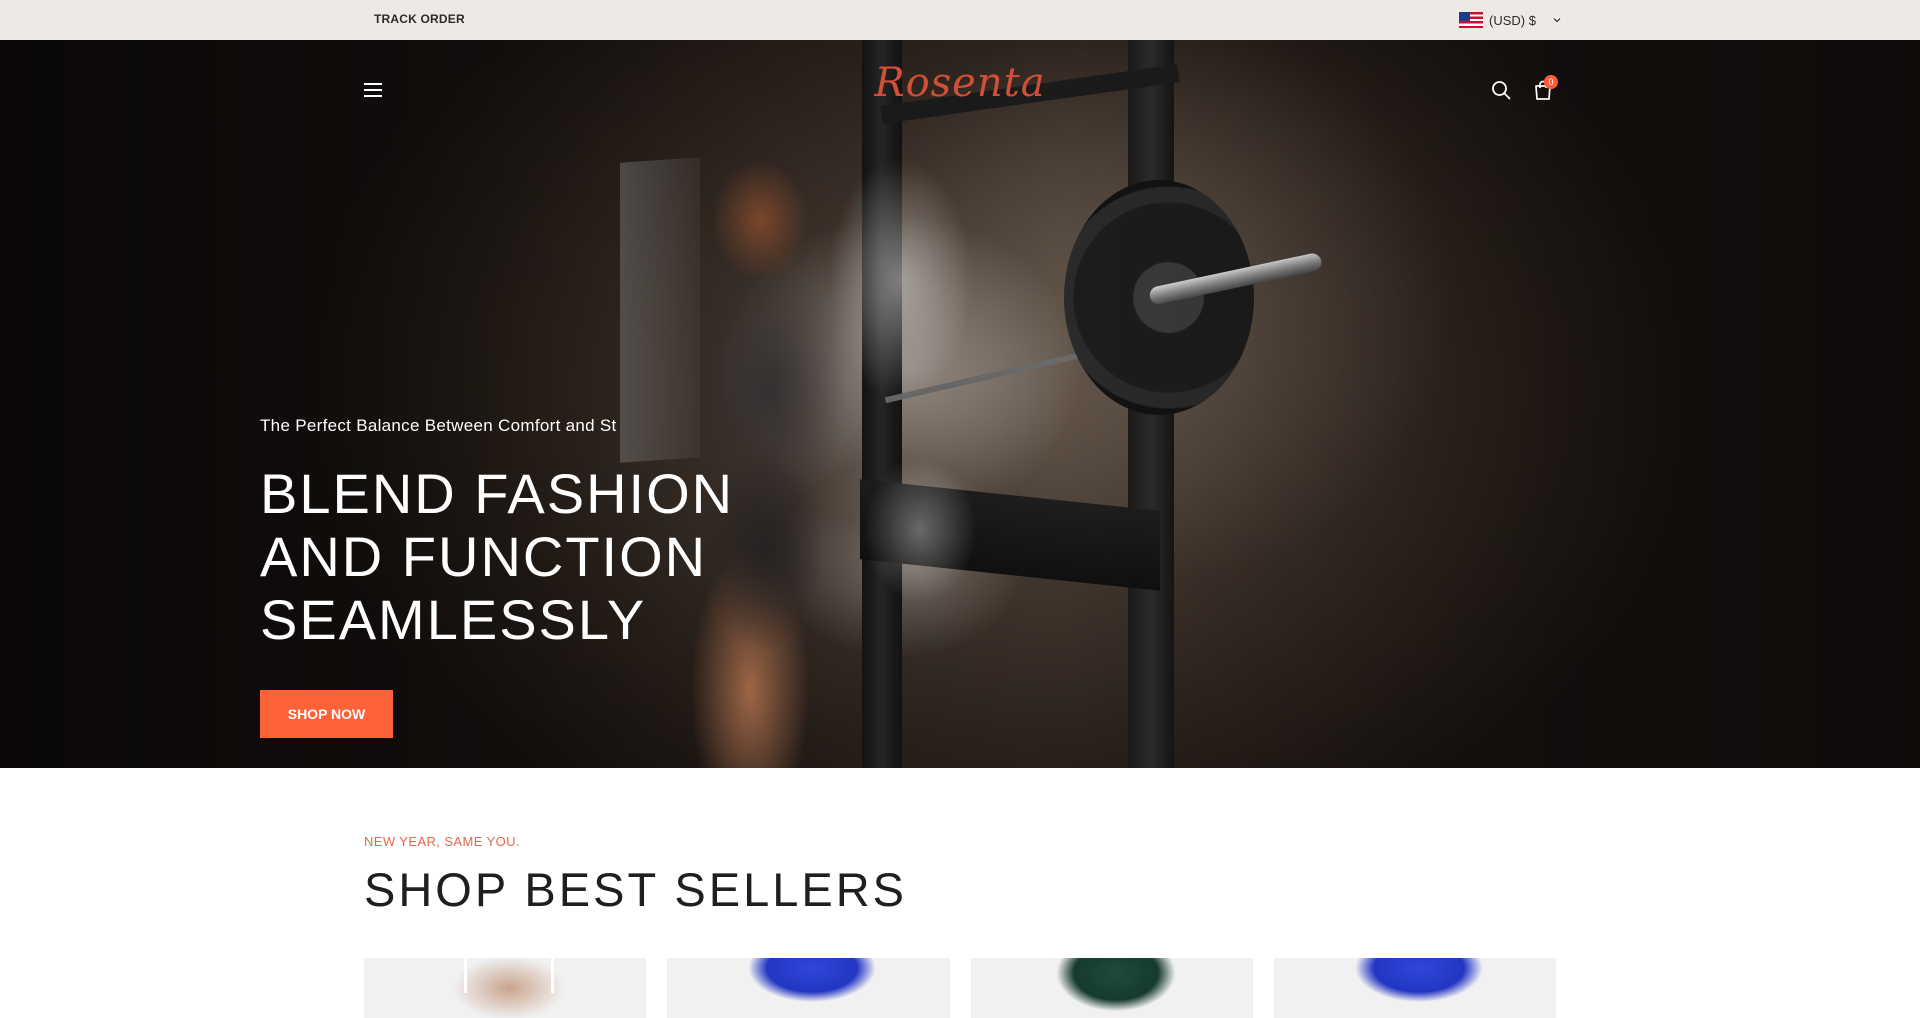  I want to click on top-bar: TRACK ORDER (USD) $, so click(960, 20).